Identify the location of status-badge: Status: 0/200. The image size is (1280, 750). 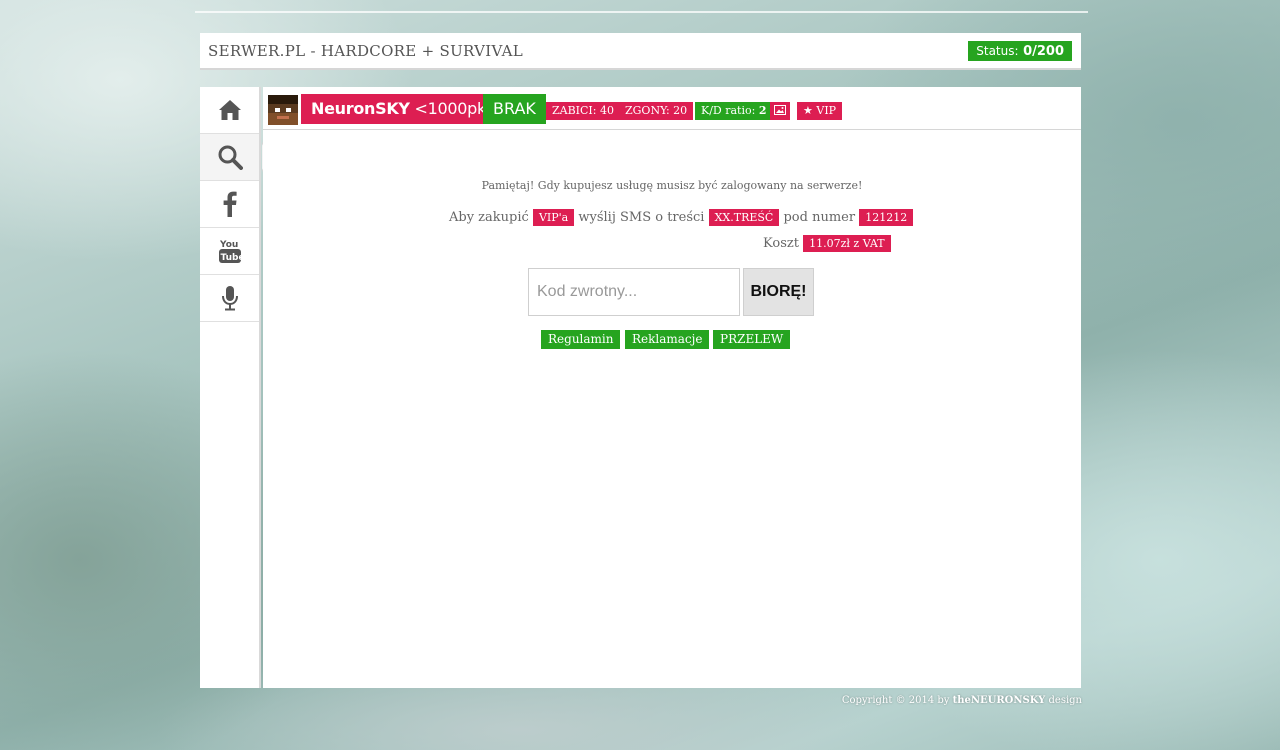
(1020, 51).